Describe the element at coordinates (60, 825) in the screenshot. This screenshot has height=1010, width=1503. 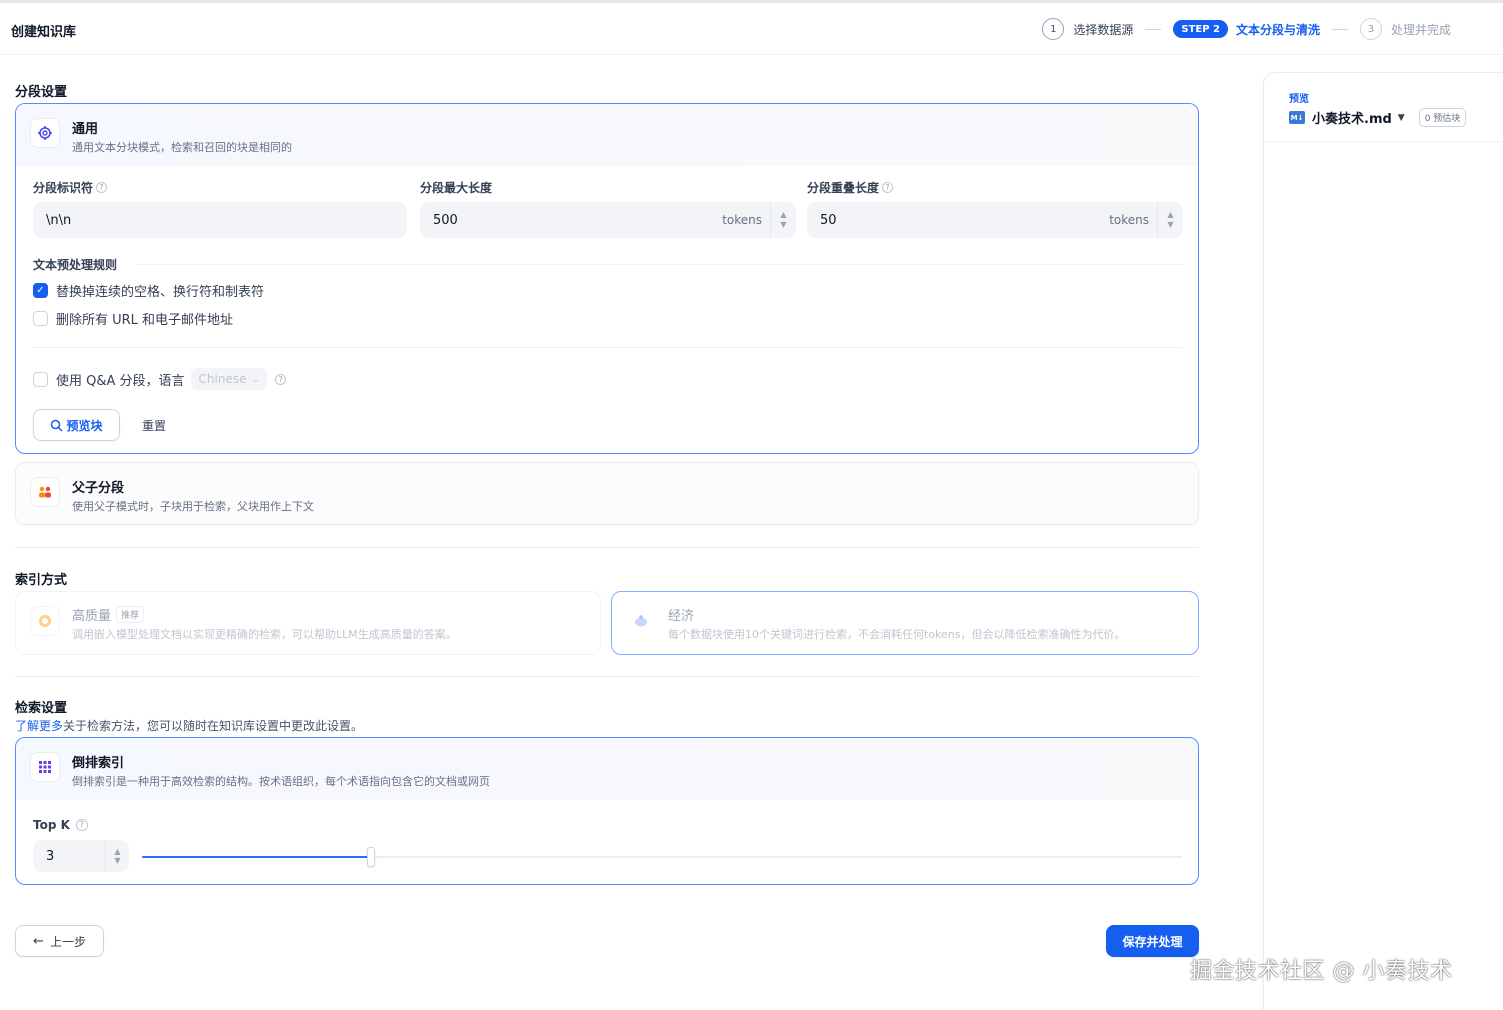
I see `topk-label: Top K?` at that location.